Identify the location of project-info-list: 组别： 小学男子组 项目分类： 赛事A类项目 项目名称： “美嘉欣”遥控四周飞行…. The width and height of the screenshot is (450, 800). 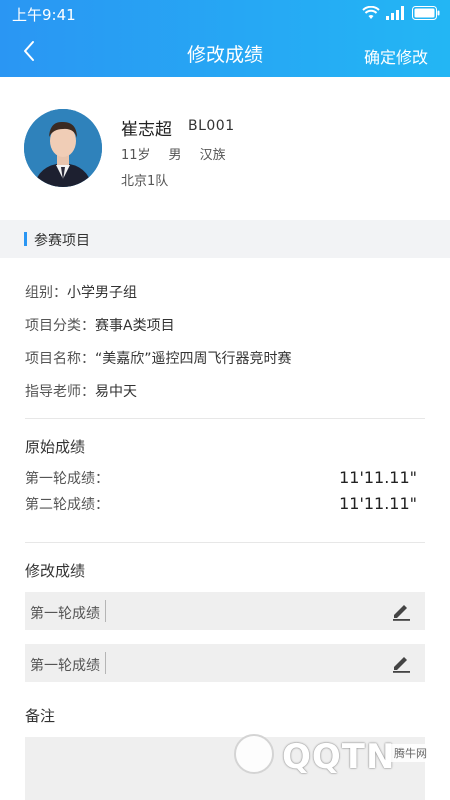
(225, 348).